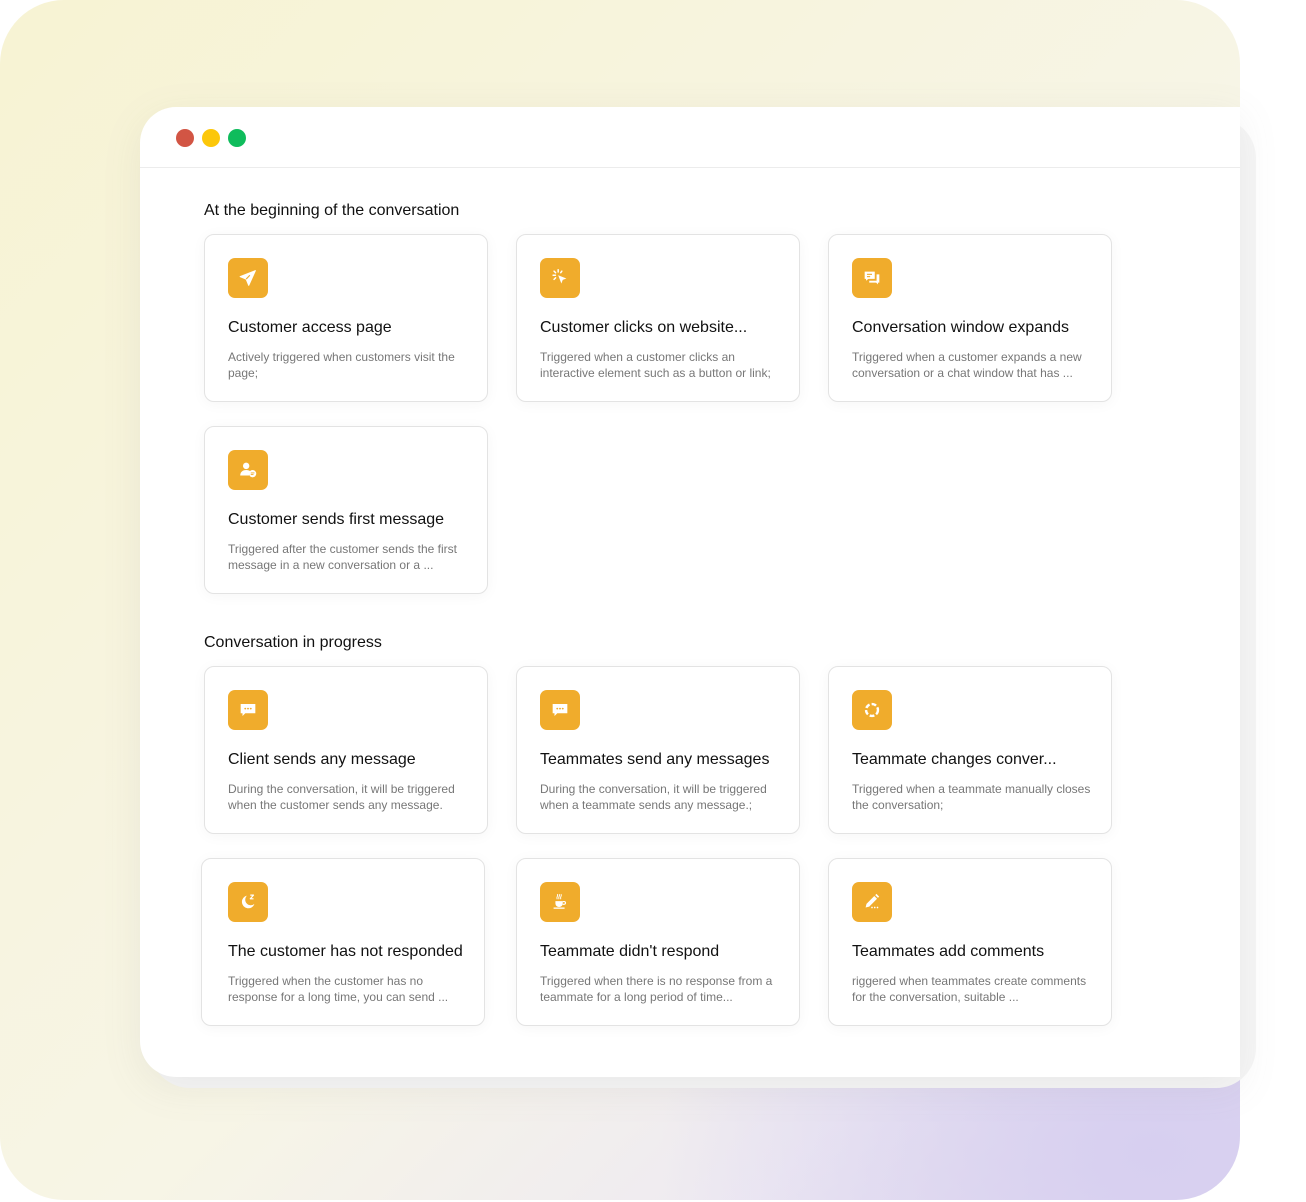 The image size is (1306, 1202). I want to click on card-title: Client sends any message, so click(322, 759).